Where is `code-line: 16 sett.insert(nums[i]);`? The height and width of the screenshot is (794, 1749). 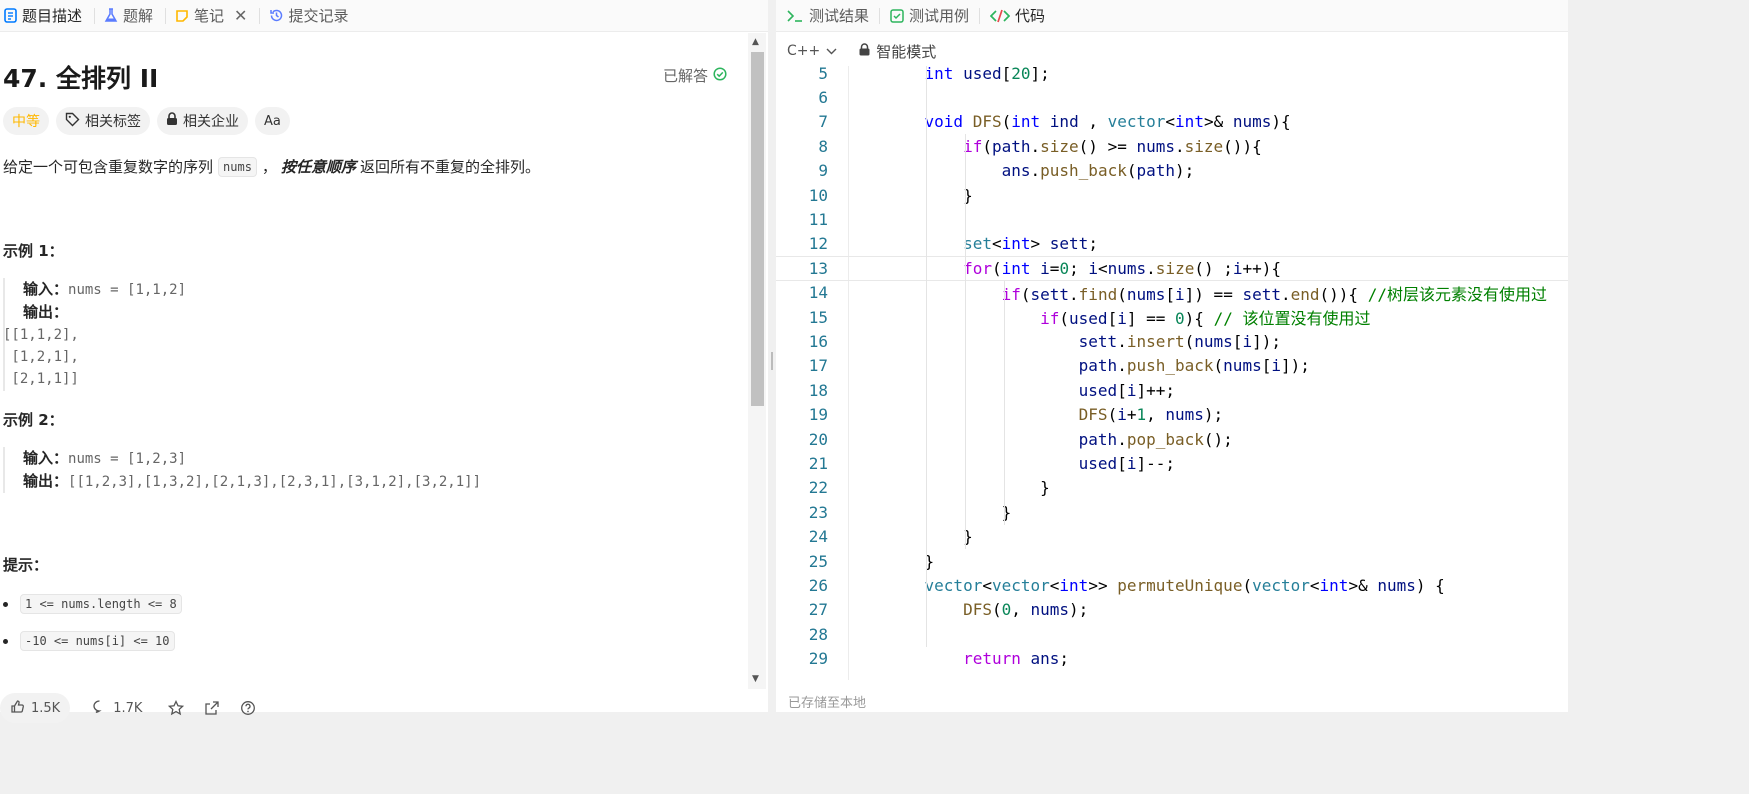 code-line: 16 sett.insert(nums[i]); is located at coordinates (1172, 341).